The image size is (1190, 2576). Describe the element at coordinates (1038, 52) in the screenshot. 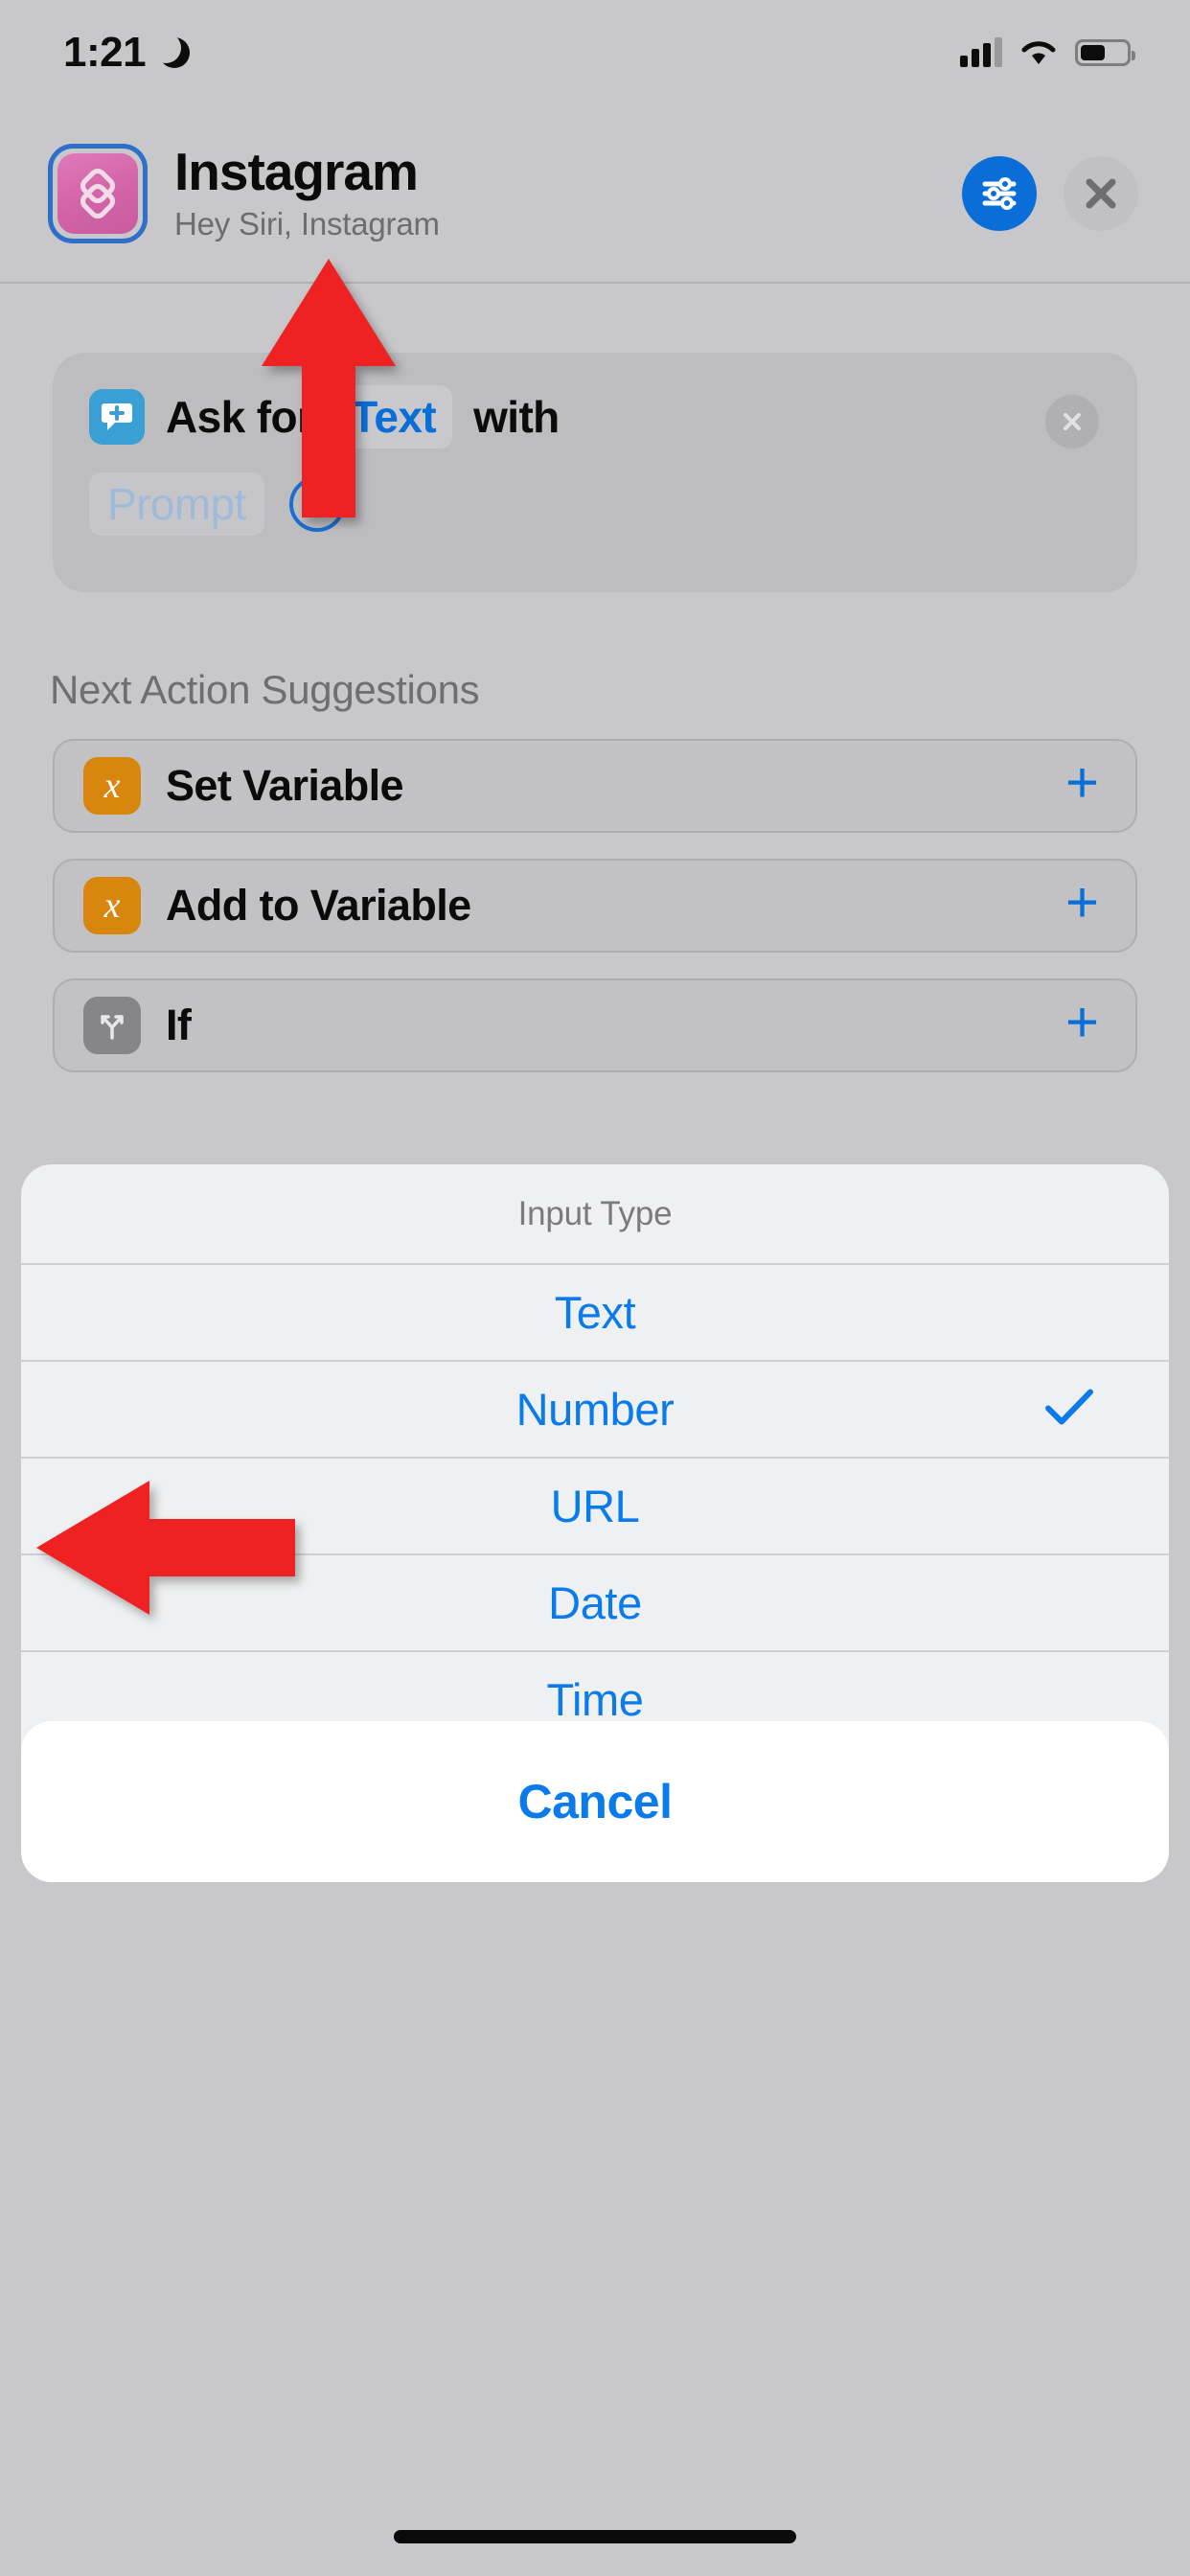

I see `wifi-icon` at that location.